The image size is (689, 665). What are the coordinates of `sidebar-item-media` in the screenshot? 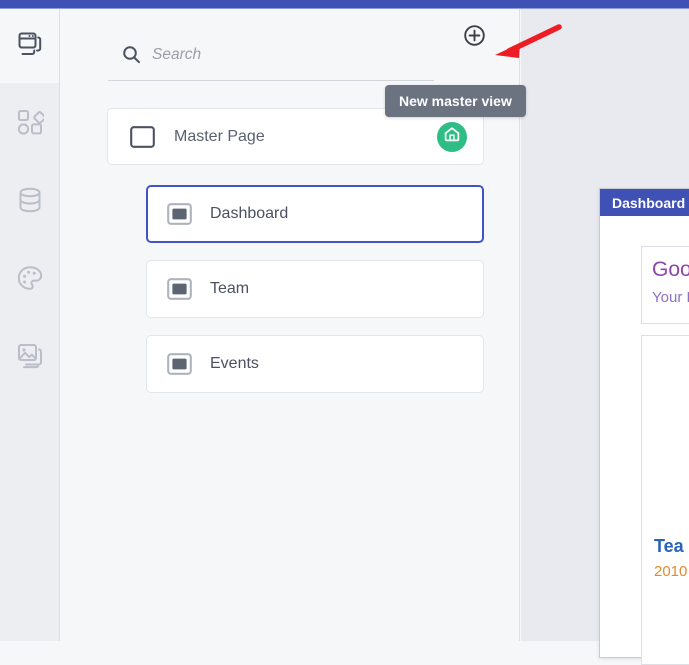 It's located at (29, 356).